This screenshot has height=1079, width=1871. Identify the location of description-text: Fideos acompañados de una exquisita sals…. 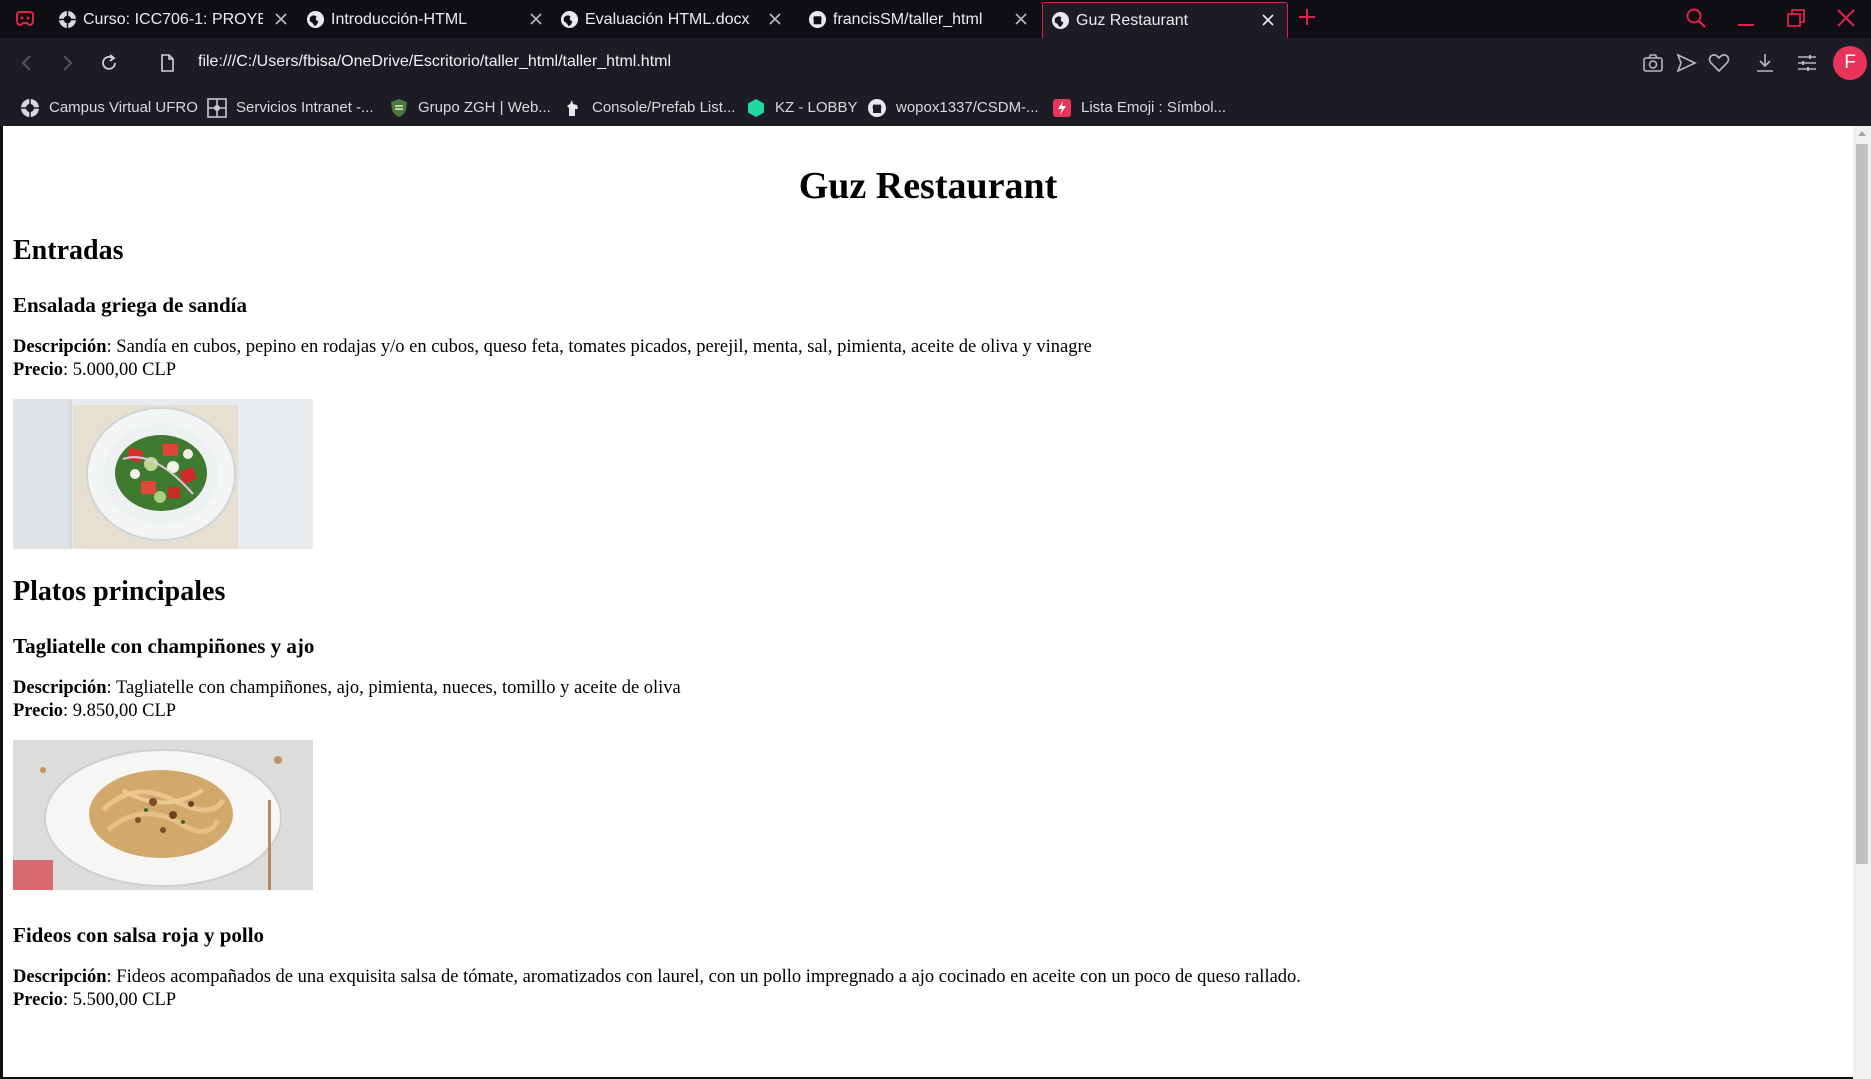
(708, 977).